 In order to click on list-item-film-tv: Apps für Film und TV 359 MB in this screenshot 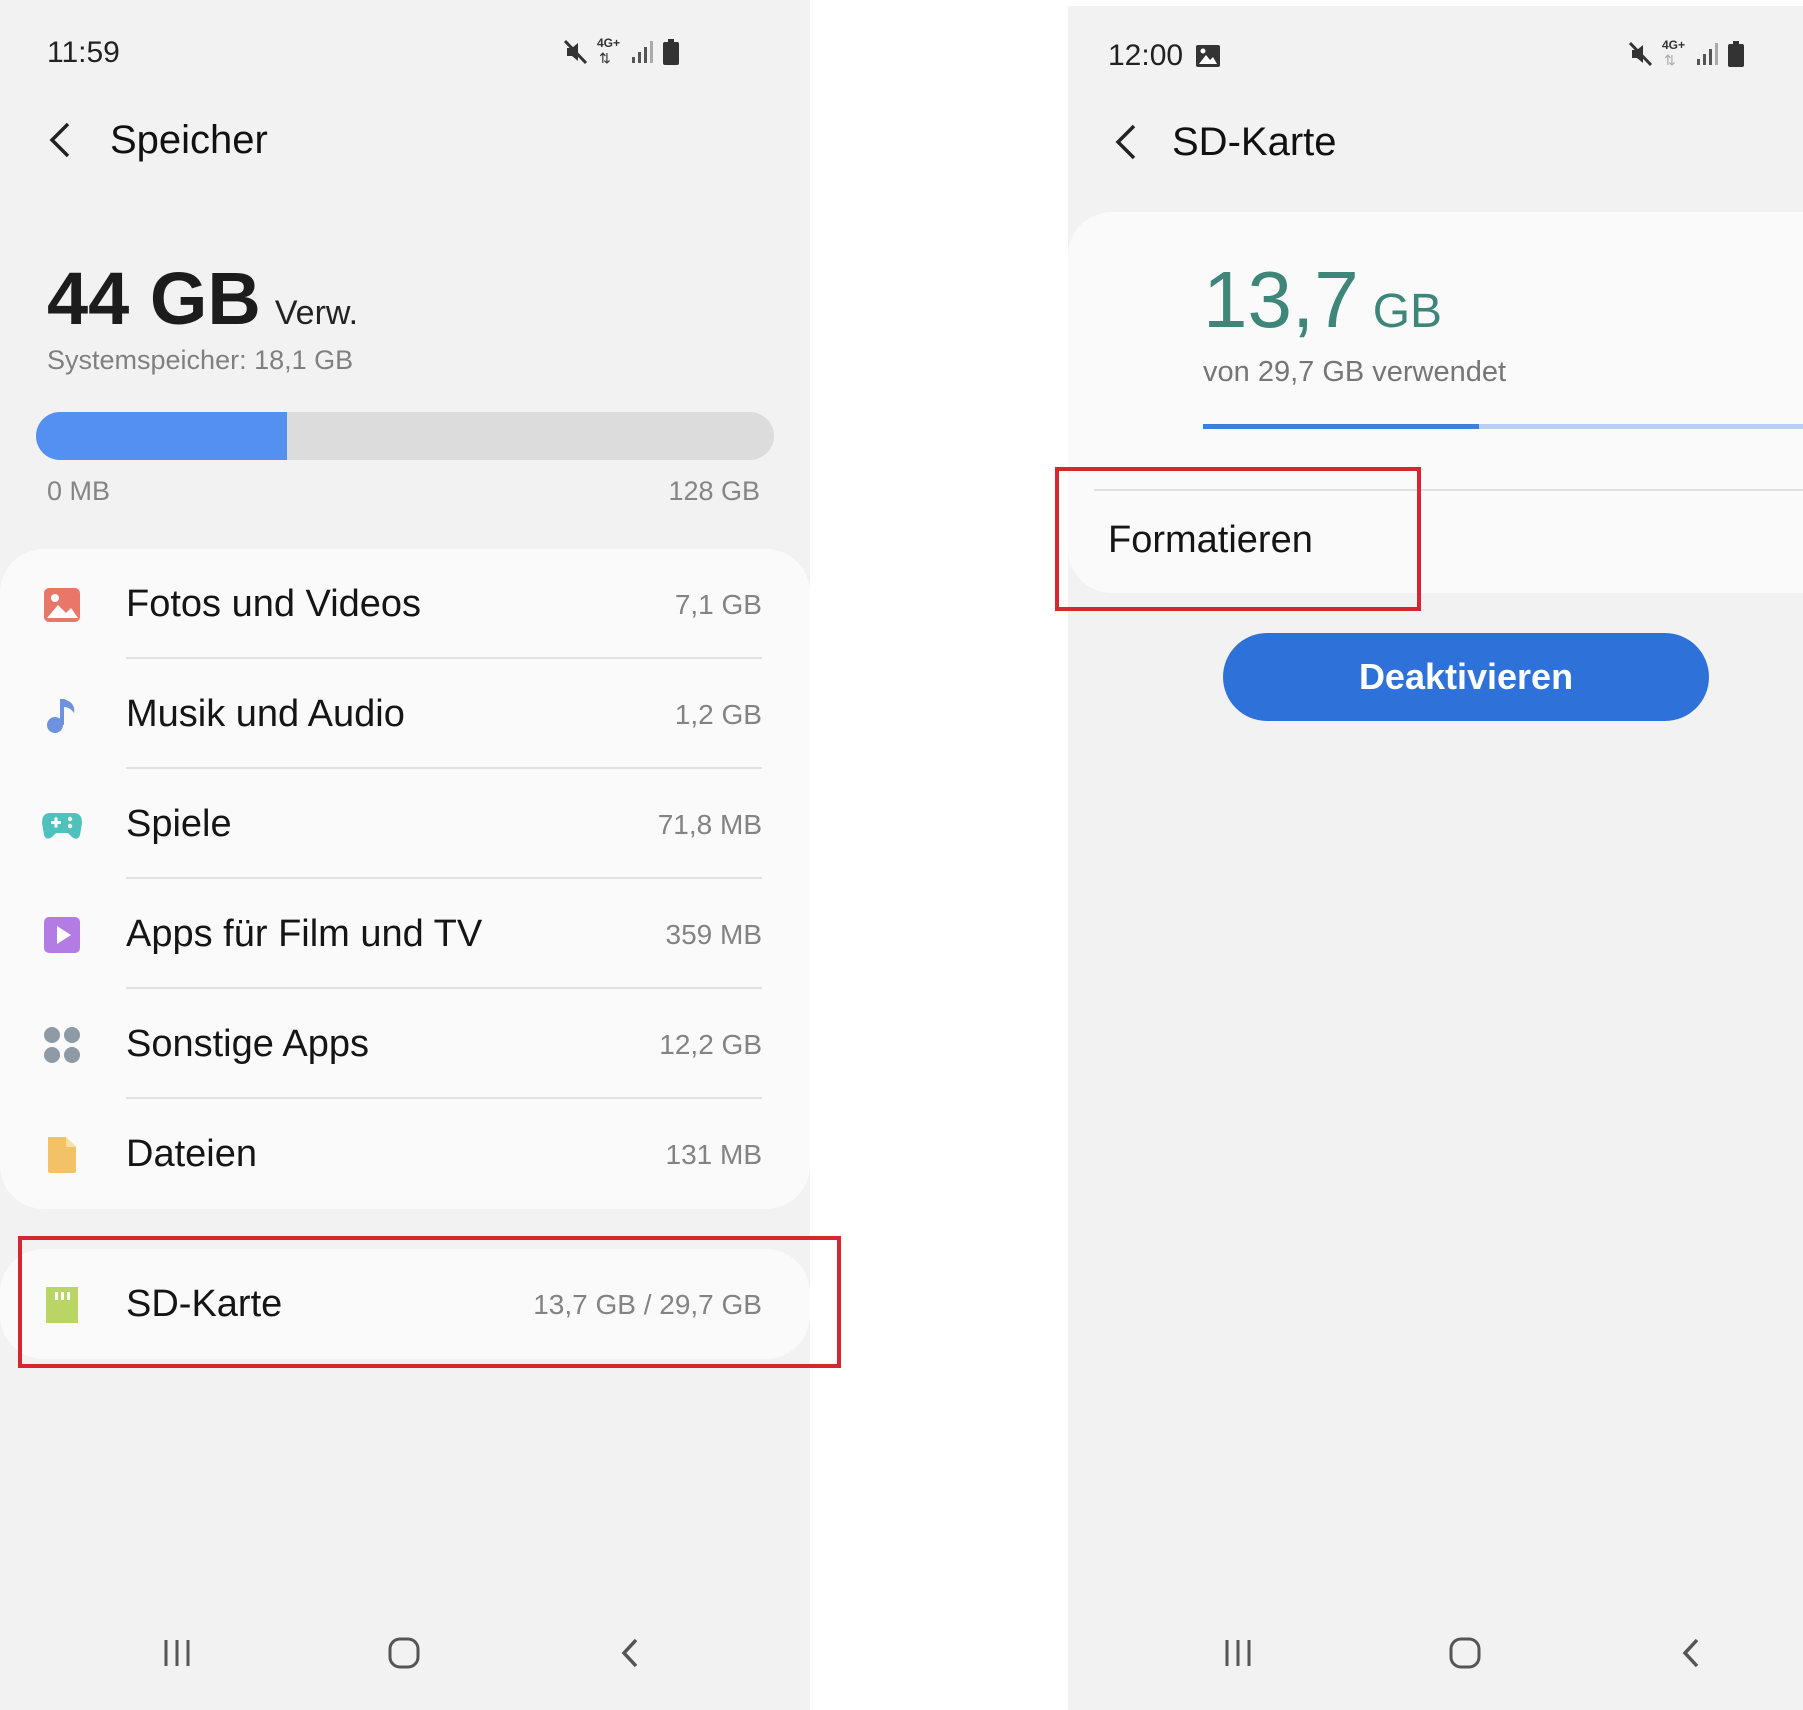, I will do `click(405, 934)`.